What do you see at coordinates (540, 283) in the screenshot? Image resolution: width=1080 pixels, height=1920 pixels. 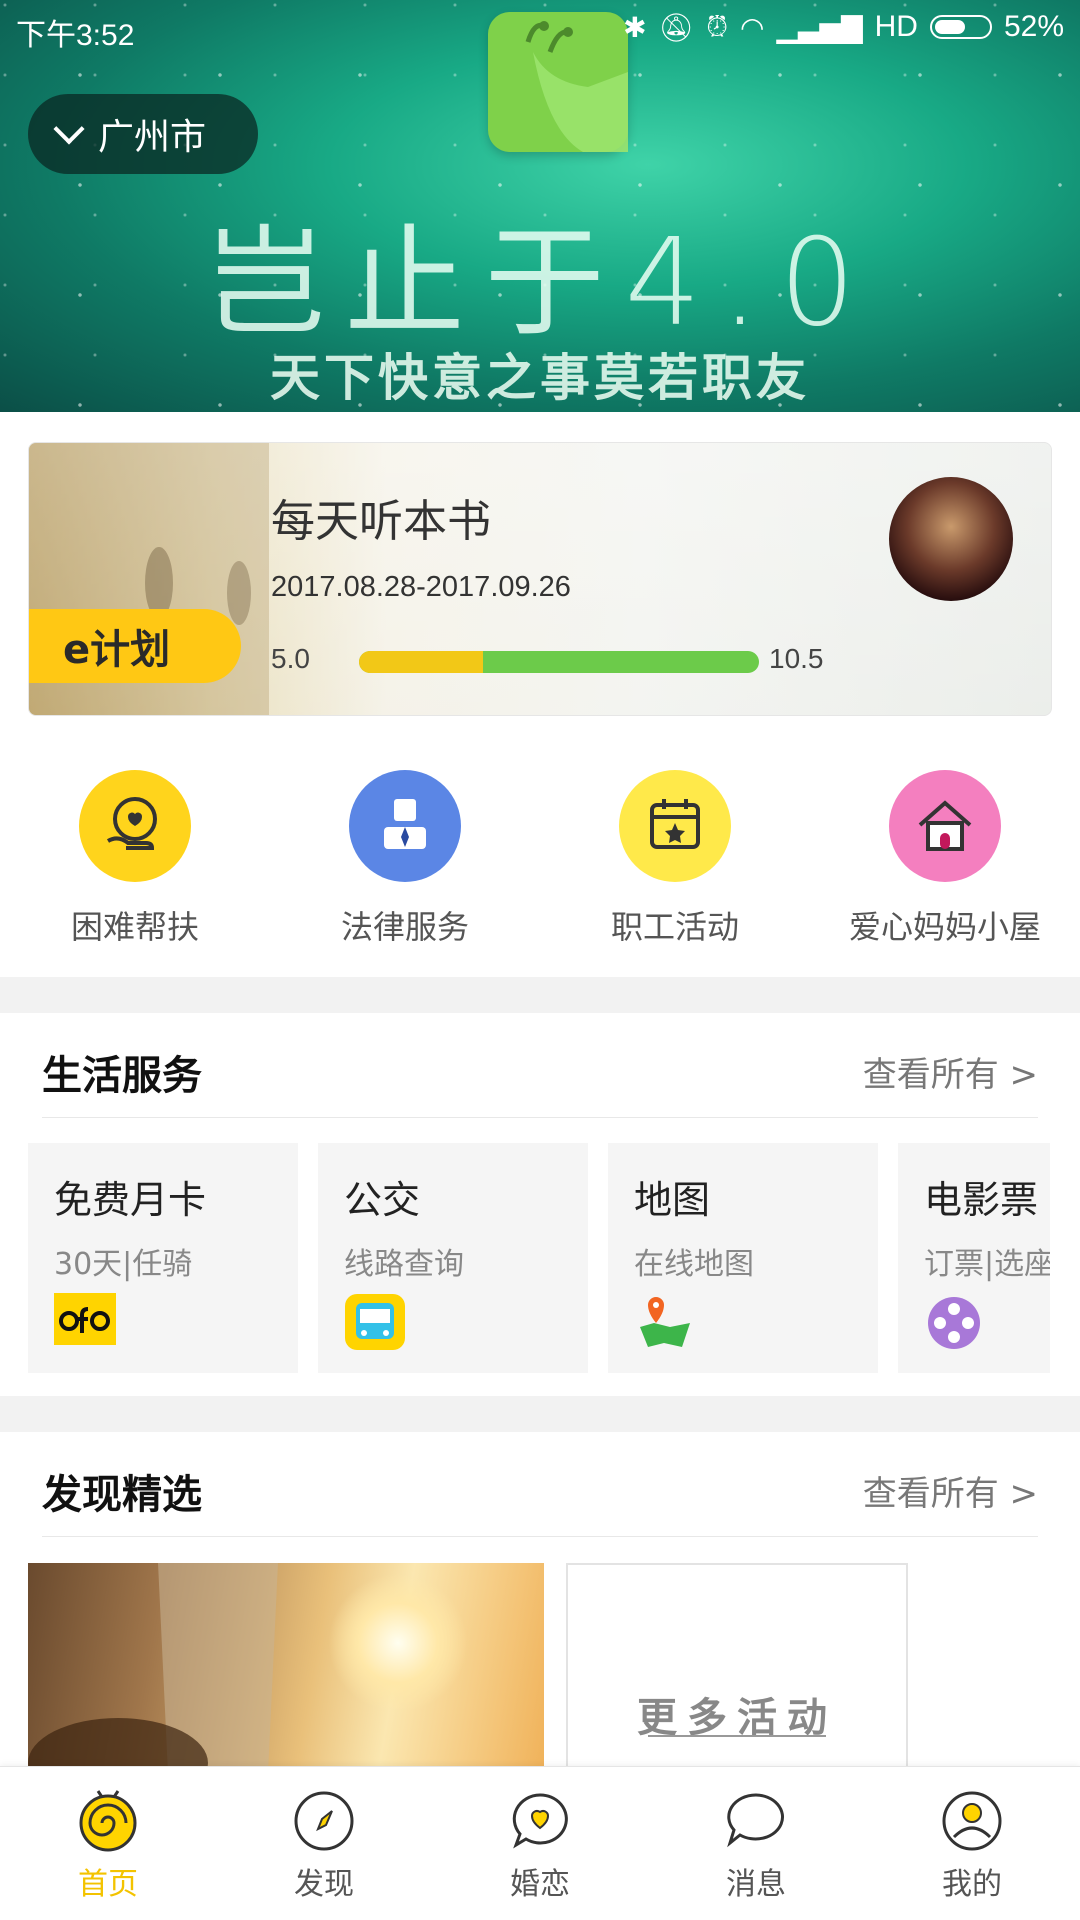 I see `banner-title: 岂止于4.0` at bounding box center [540, 283].